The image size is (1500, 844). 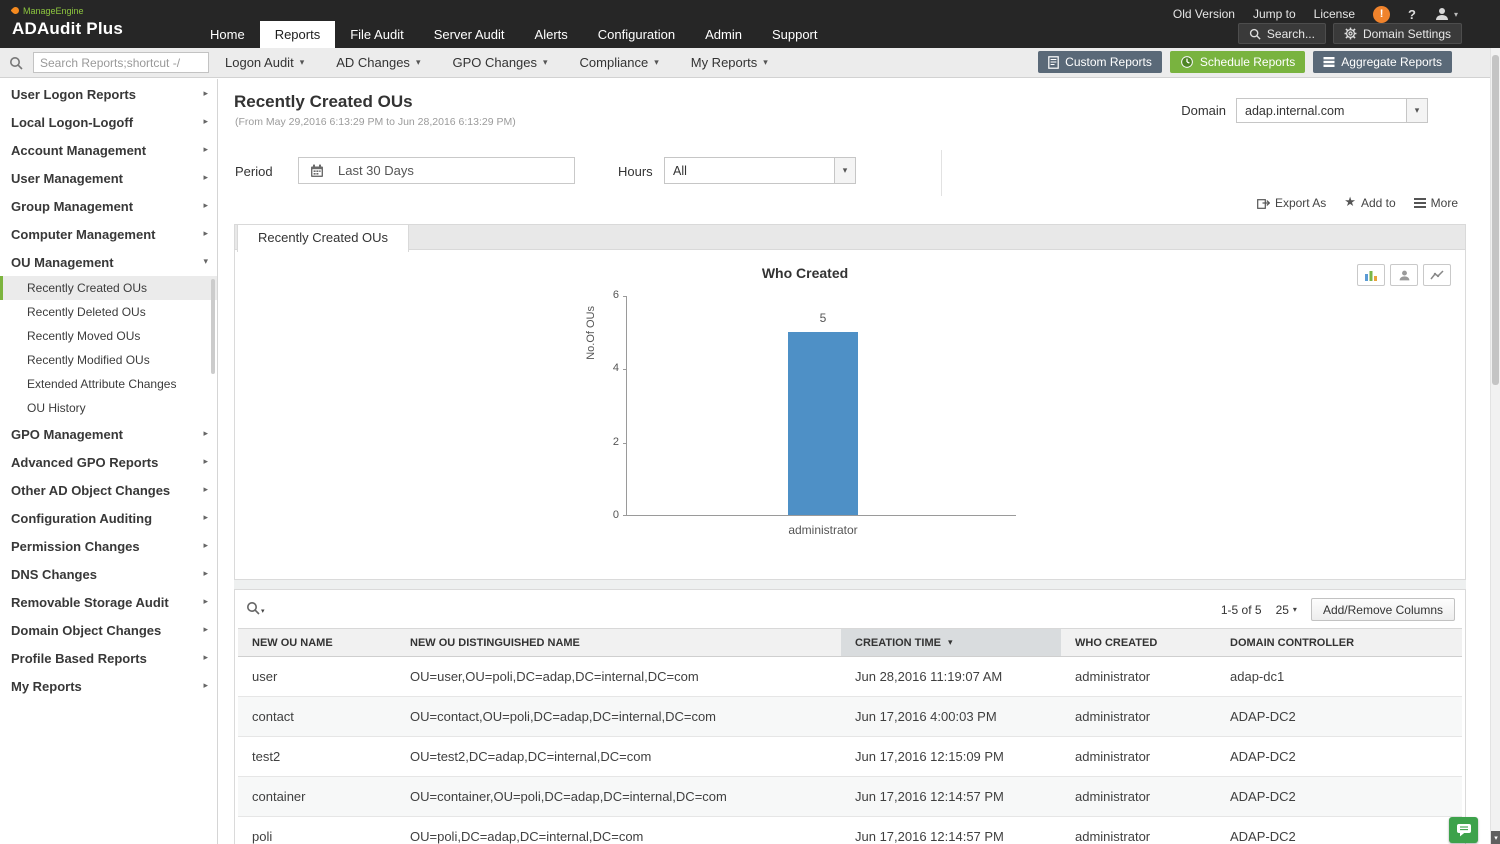 I want to click on sidebar-item-dns-changes: DNS Changes ▸, so click(x=108, y=574).